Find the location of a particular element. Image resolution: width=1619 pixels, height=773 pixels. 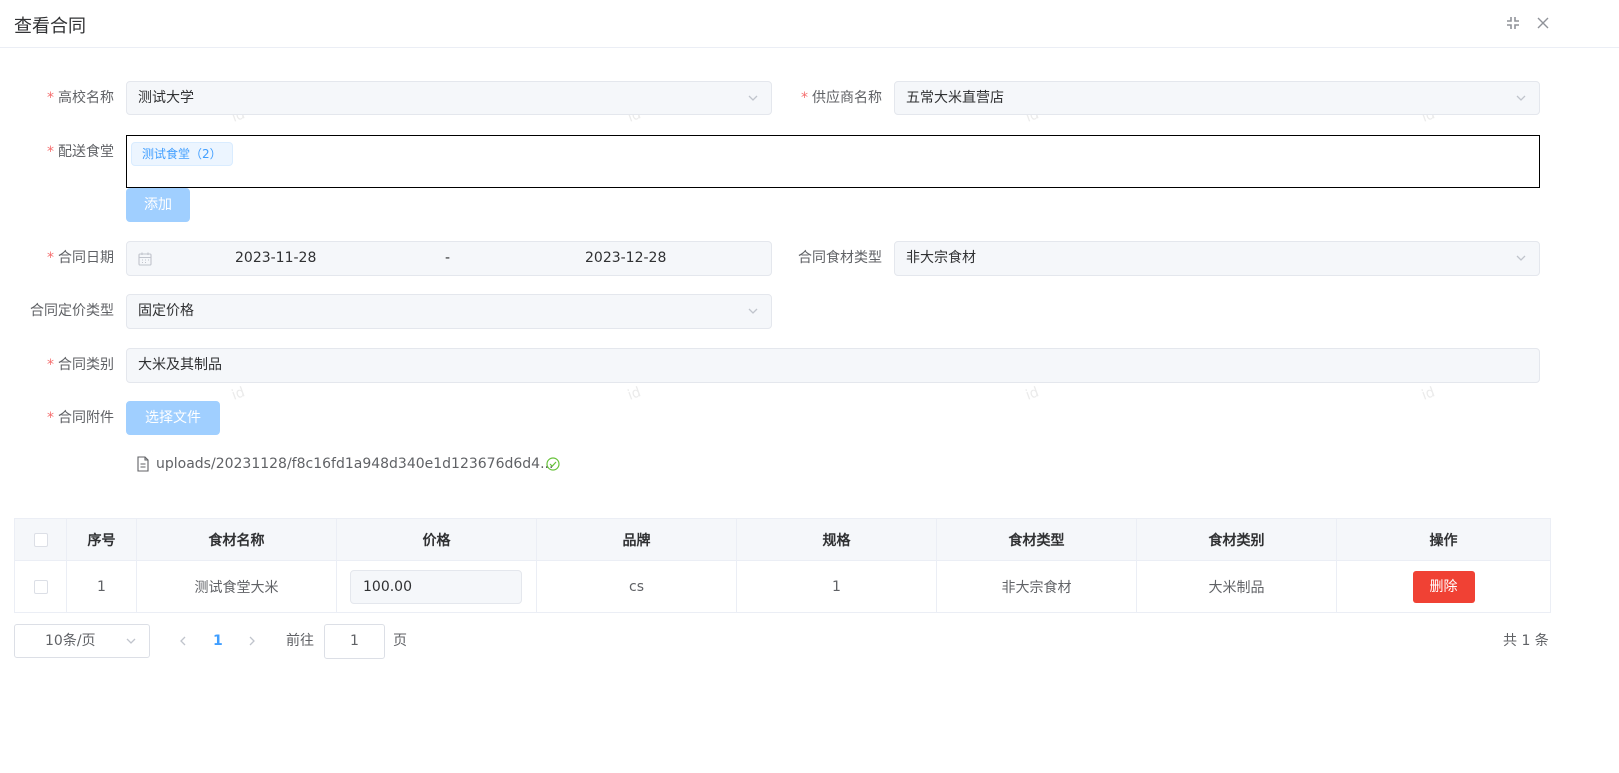

canteen-label: * 配送食堂 is located at coordinates (80, 152).